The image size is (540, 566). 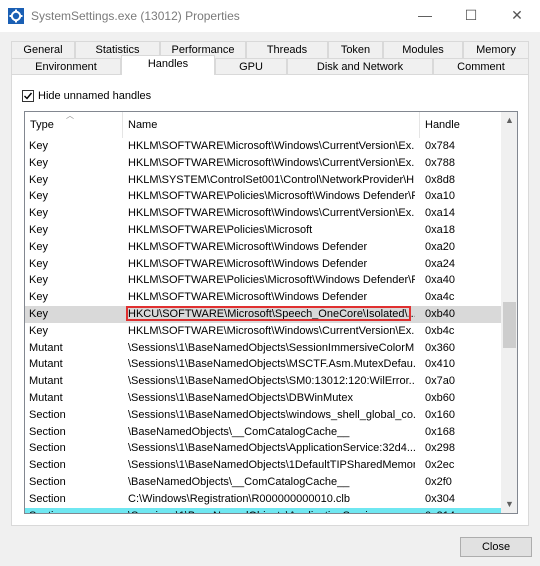 What do you see at coordinates (423, 49) in the screenshot?
I see `tab-modules: Modules` at bounding box center [423, 49].